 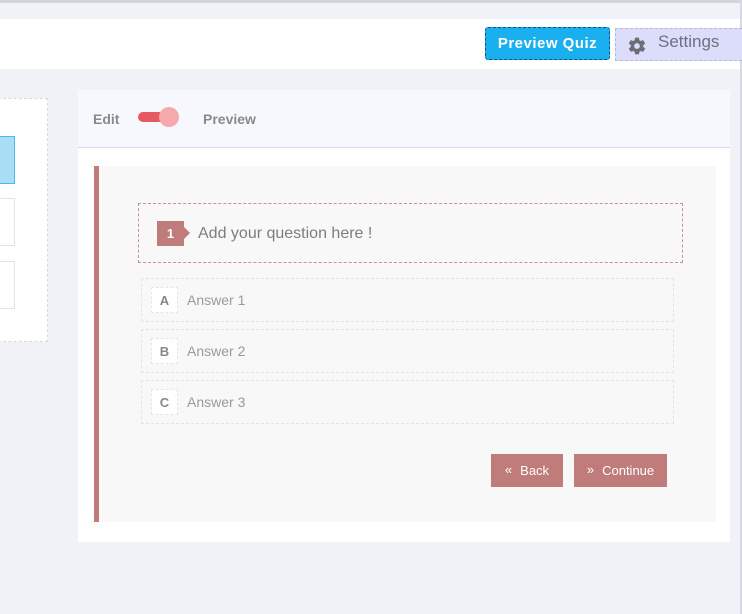 I want to click on continue-label: Continue, so click(x=628, y=470).